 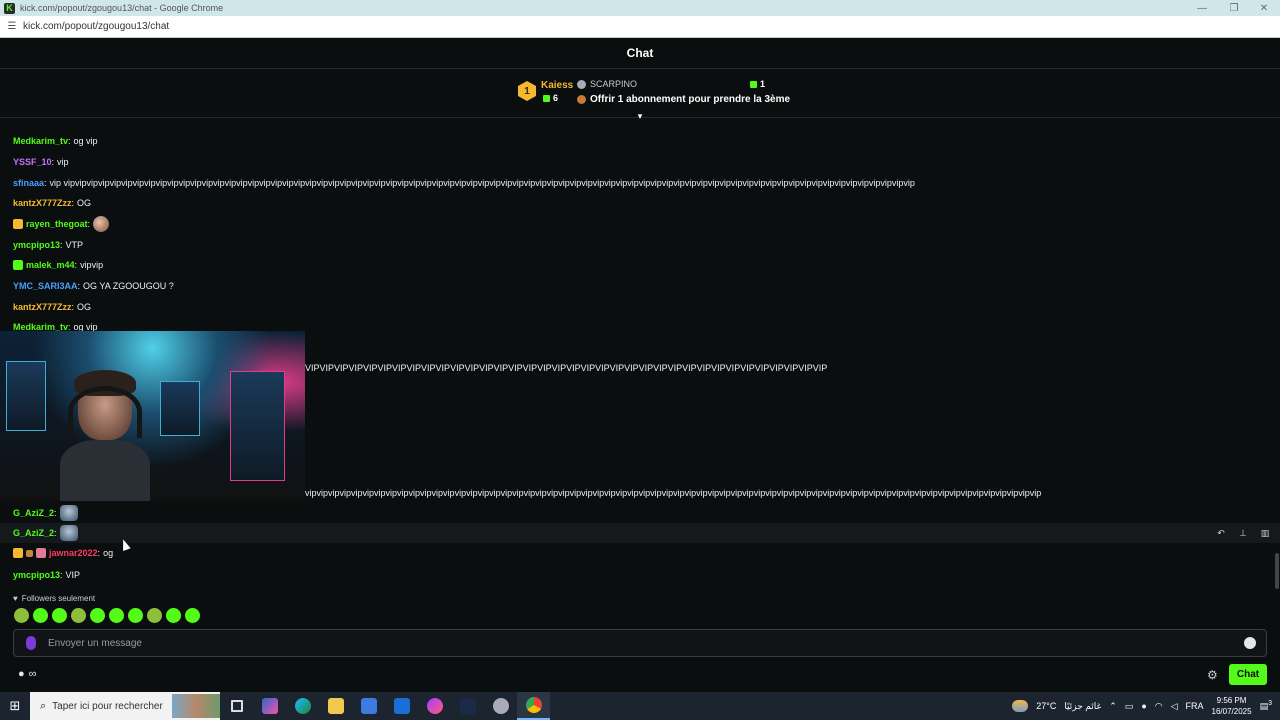 I want to click on pin-icon: ⊥, so click(x=1243, y=533).